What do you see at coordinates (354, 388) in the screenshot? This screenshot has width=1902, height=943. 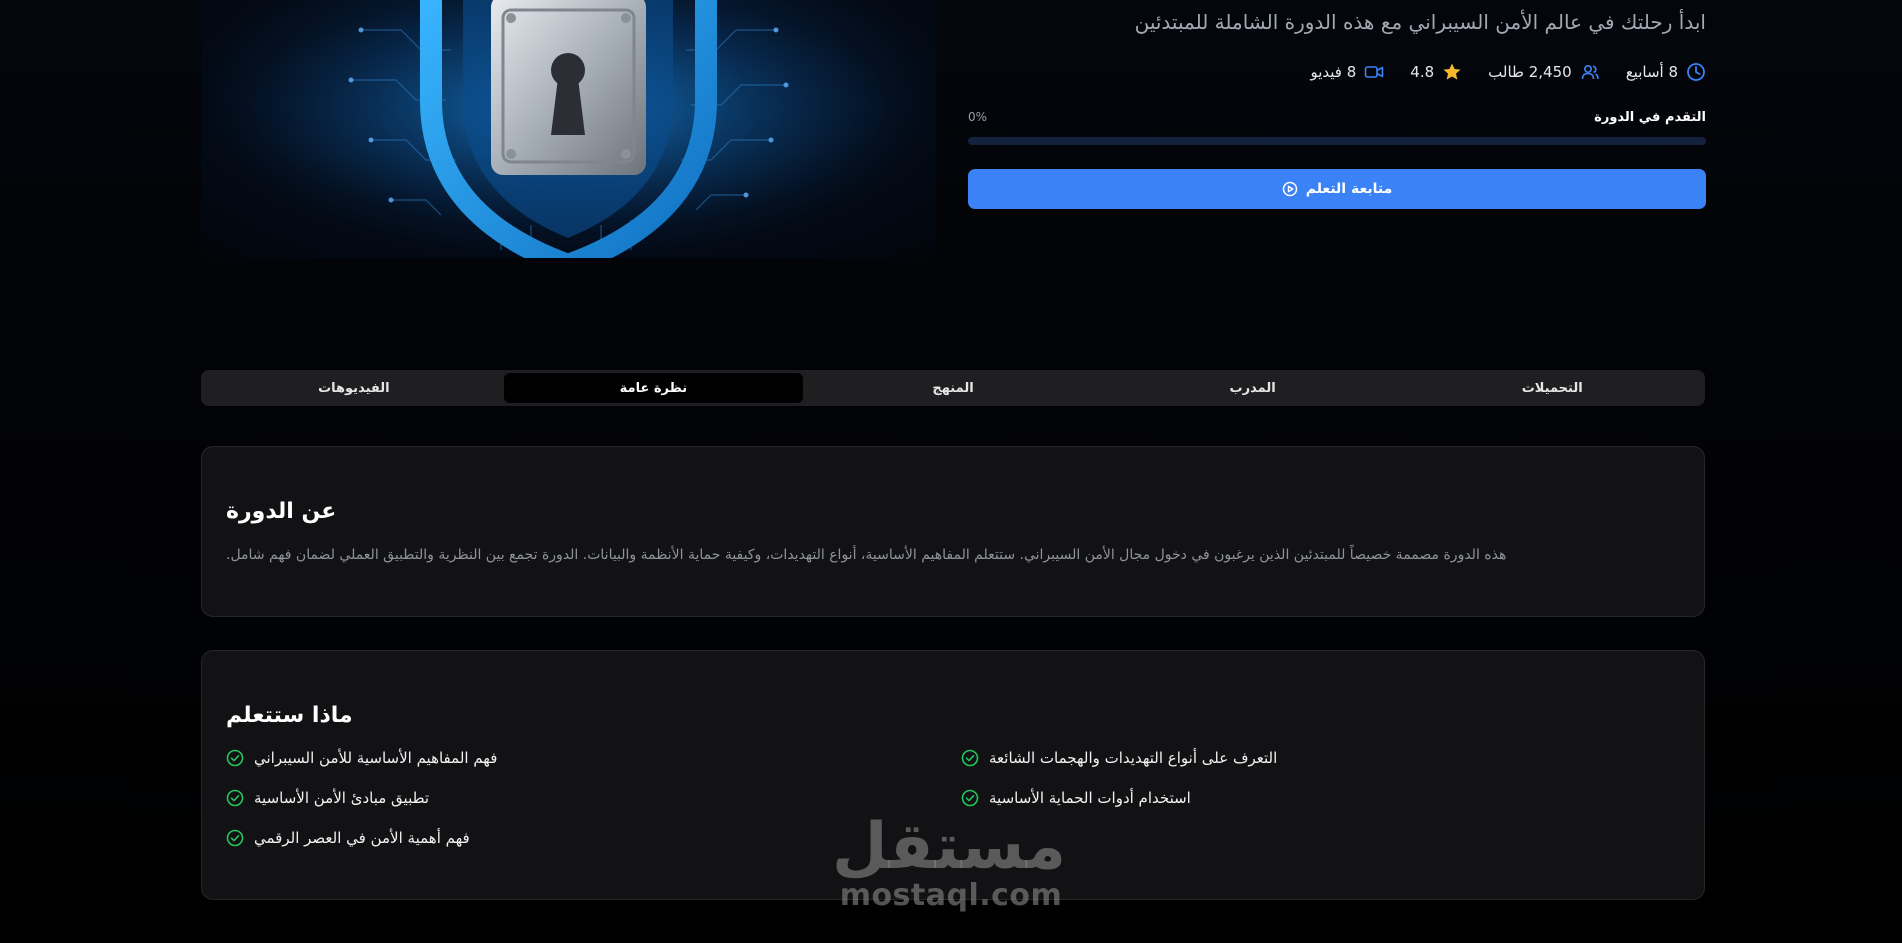 I see `tab-videos: الفيديوهات` at bounding box center [354, 388].